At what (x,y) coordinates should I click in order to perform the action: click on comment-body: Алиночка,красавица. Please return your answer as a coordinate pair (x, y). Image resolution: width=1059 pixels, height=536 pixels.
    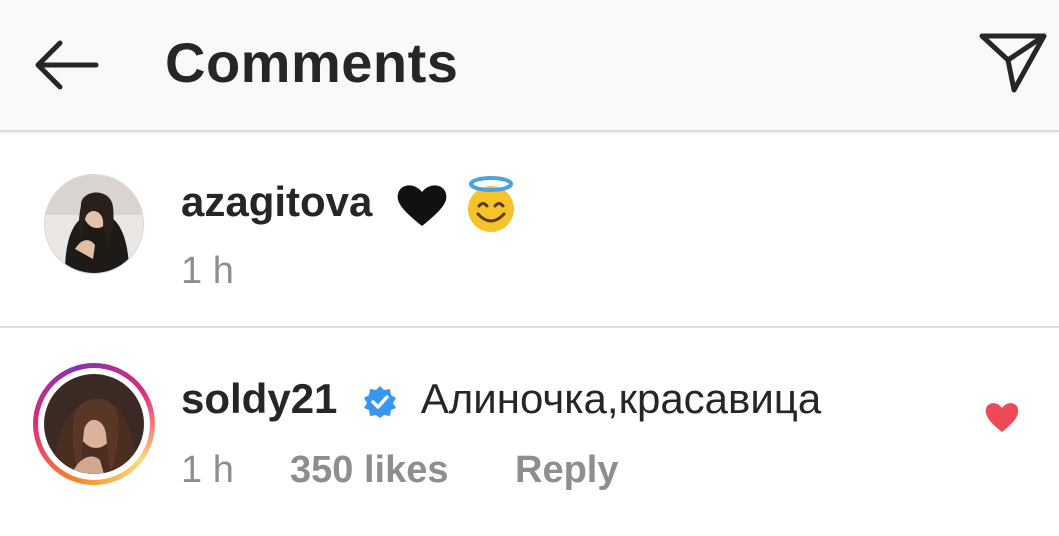
    Looking at the image, I should click on (621, 398).